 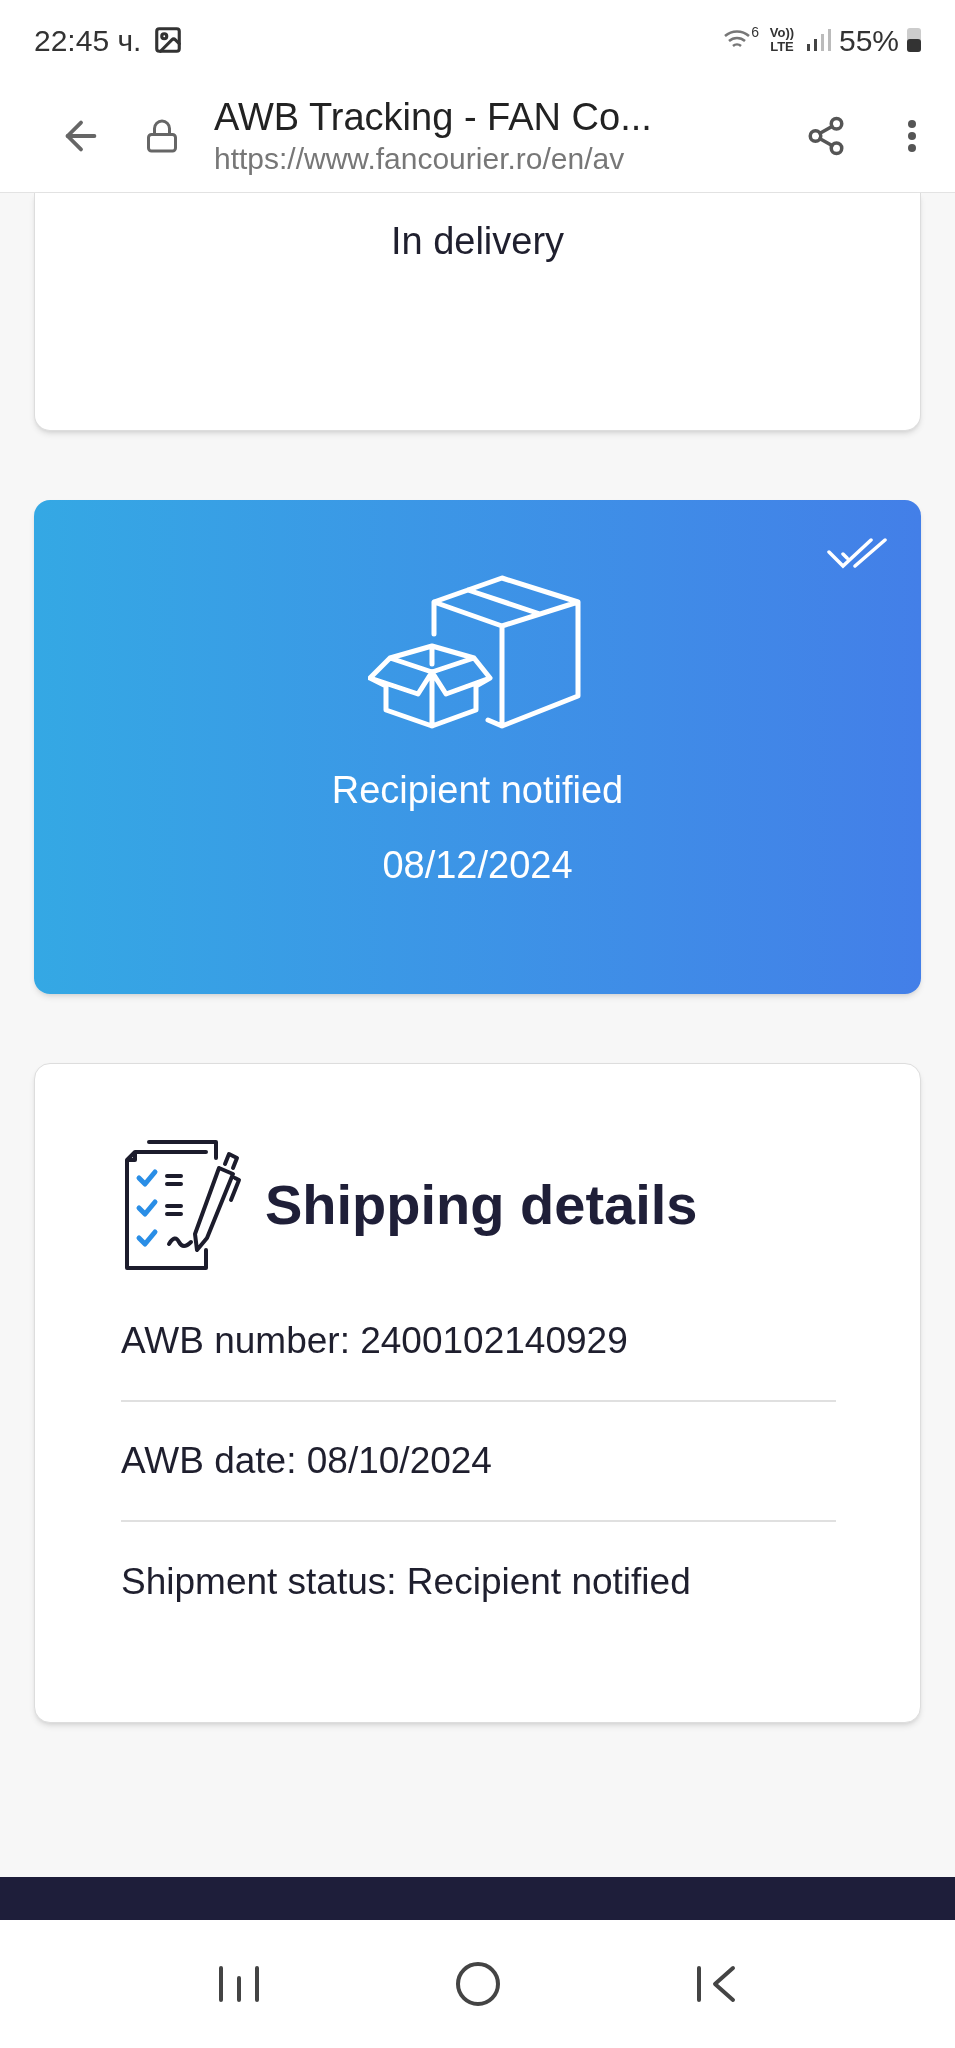 I want to click on status-title: Recipient notified, so click(x=477, y=790).